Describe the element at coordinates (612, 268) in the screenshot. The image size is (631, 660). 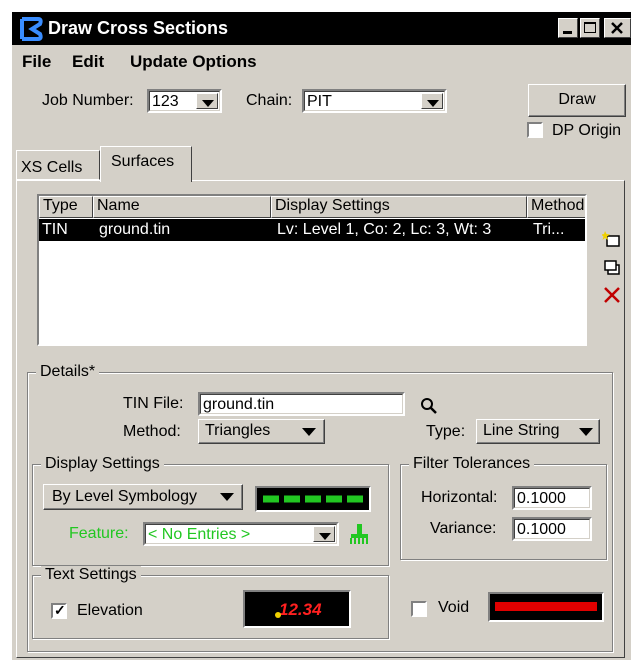
I see `copy-surface-icon` at that location.